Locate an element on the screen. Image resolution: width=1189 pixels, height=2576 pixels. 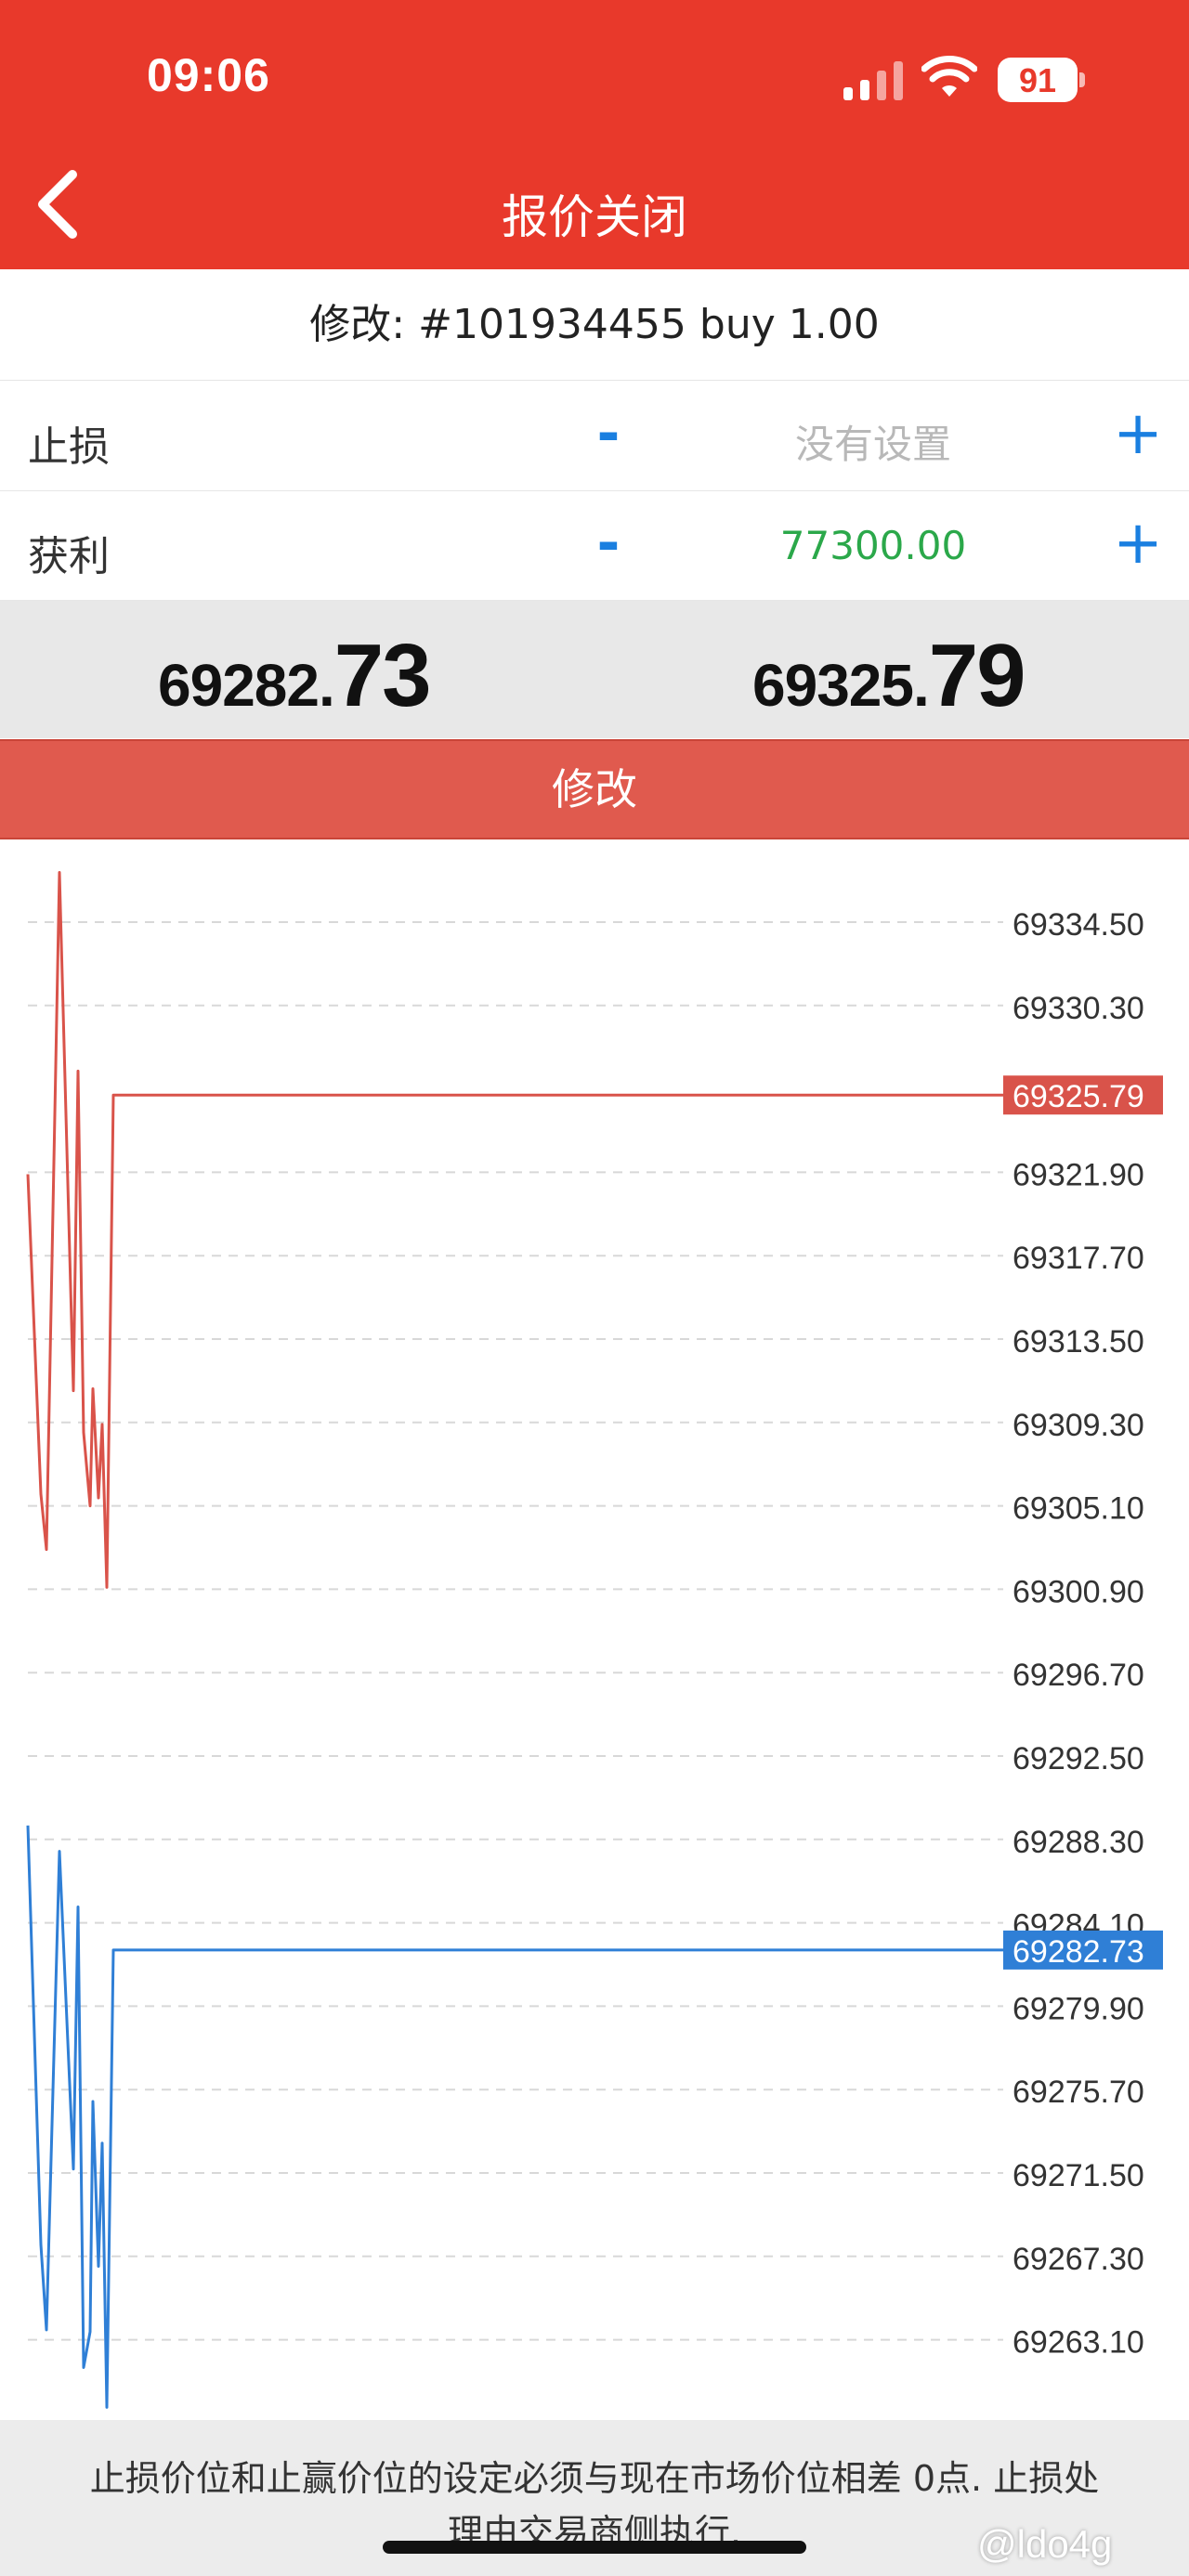
take-profit-decrease-button: - is located at coordinates (608, 544).